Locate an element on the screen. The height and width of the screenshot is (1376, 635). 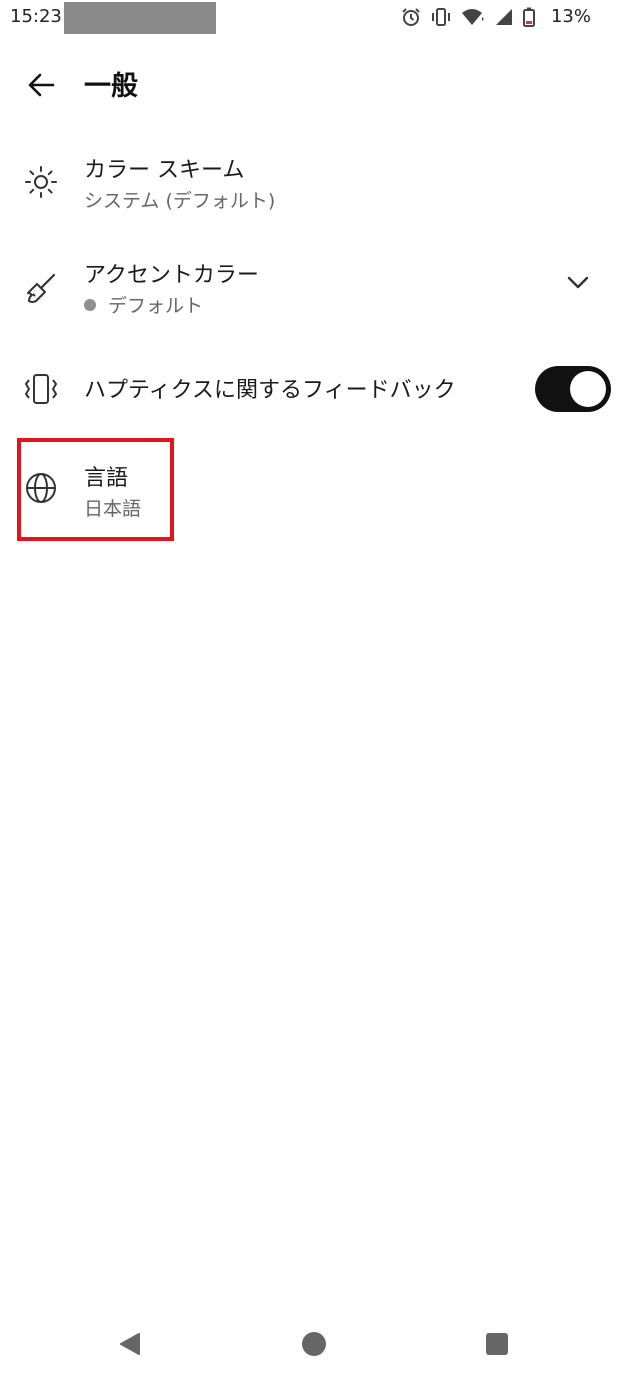
wifi-icon is located at coordinates (473, 17).